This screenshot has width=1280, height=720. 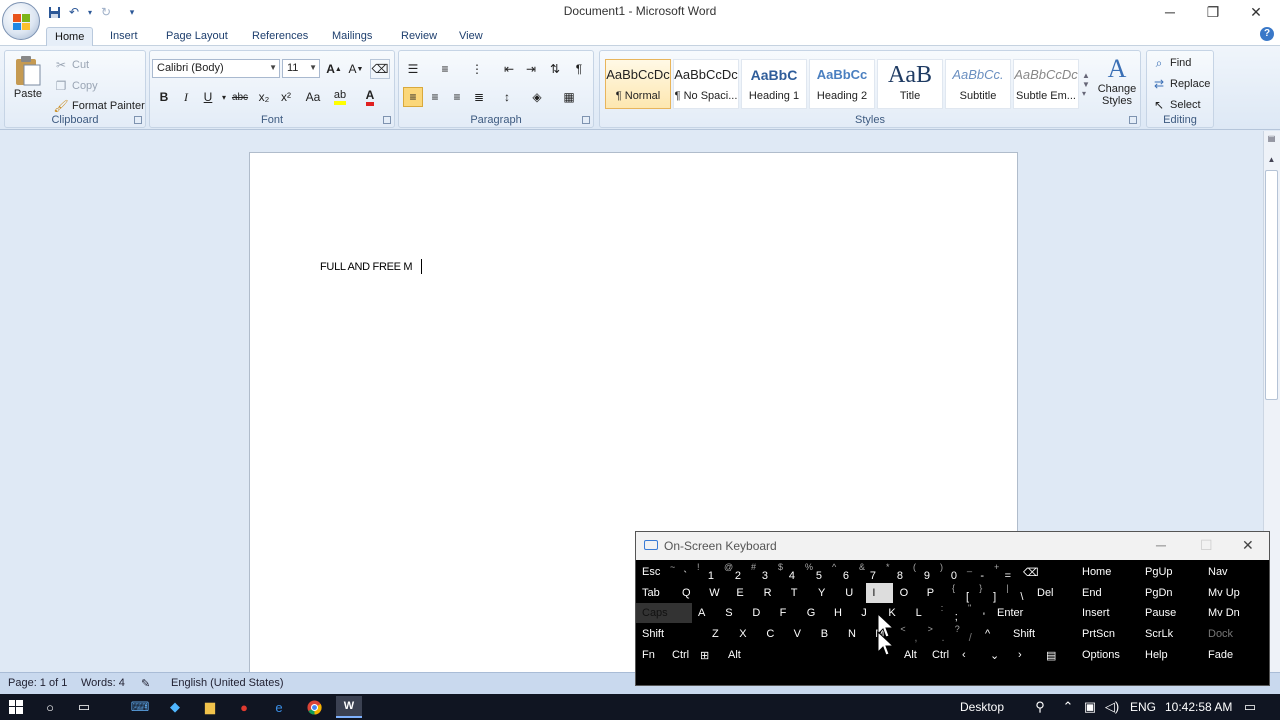 I want to click on osk-key: | \, so click(x=1015, y=593).